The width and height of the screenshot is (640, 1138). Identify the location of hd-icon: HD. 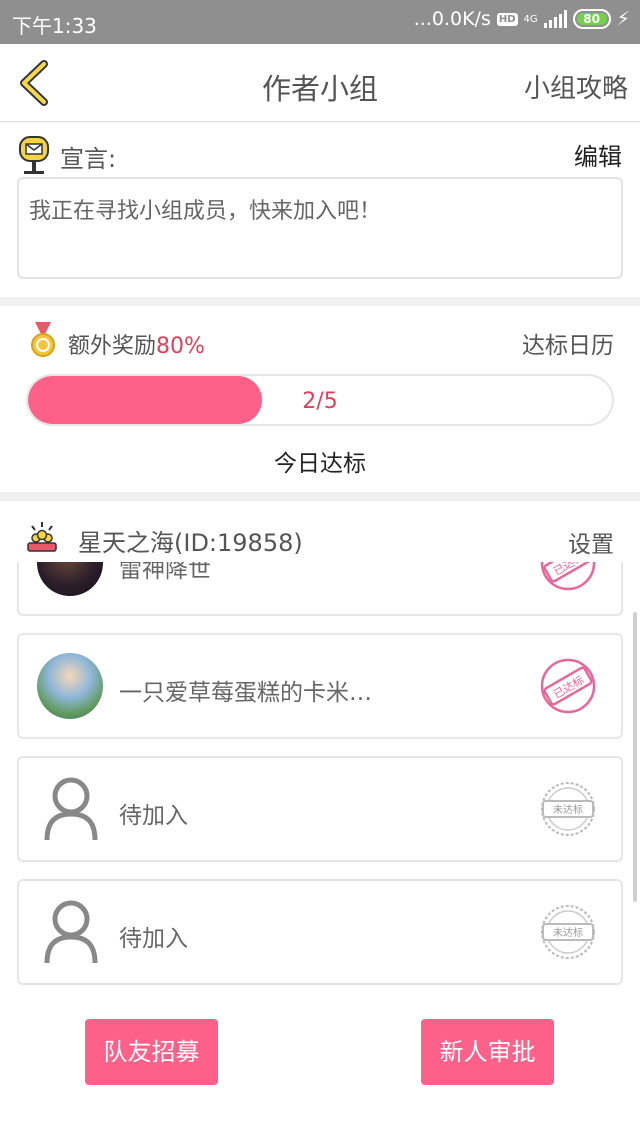
(507, 19).